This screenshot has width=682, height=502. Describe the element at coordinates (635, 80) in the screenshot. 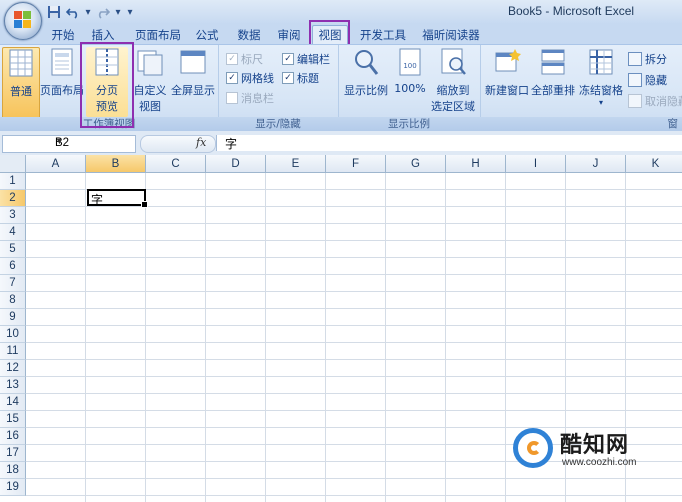

I see `hide-icon` at that location.